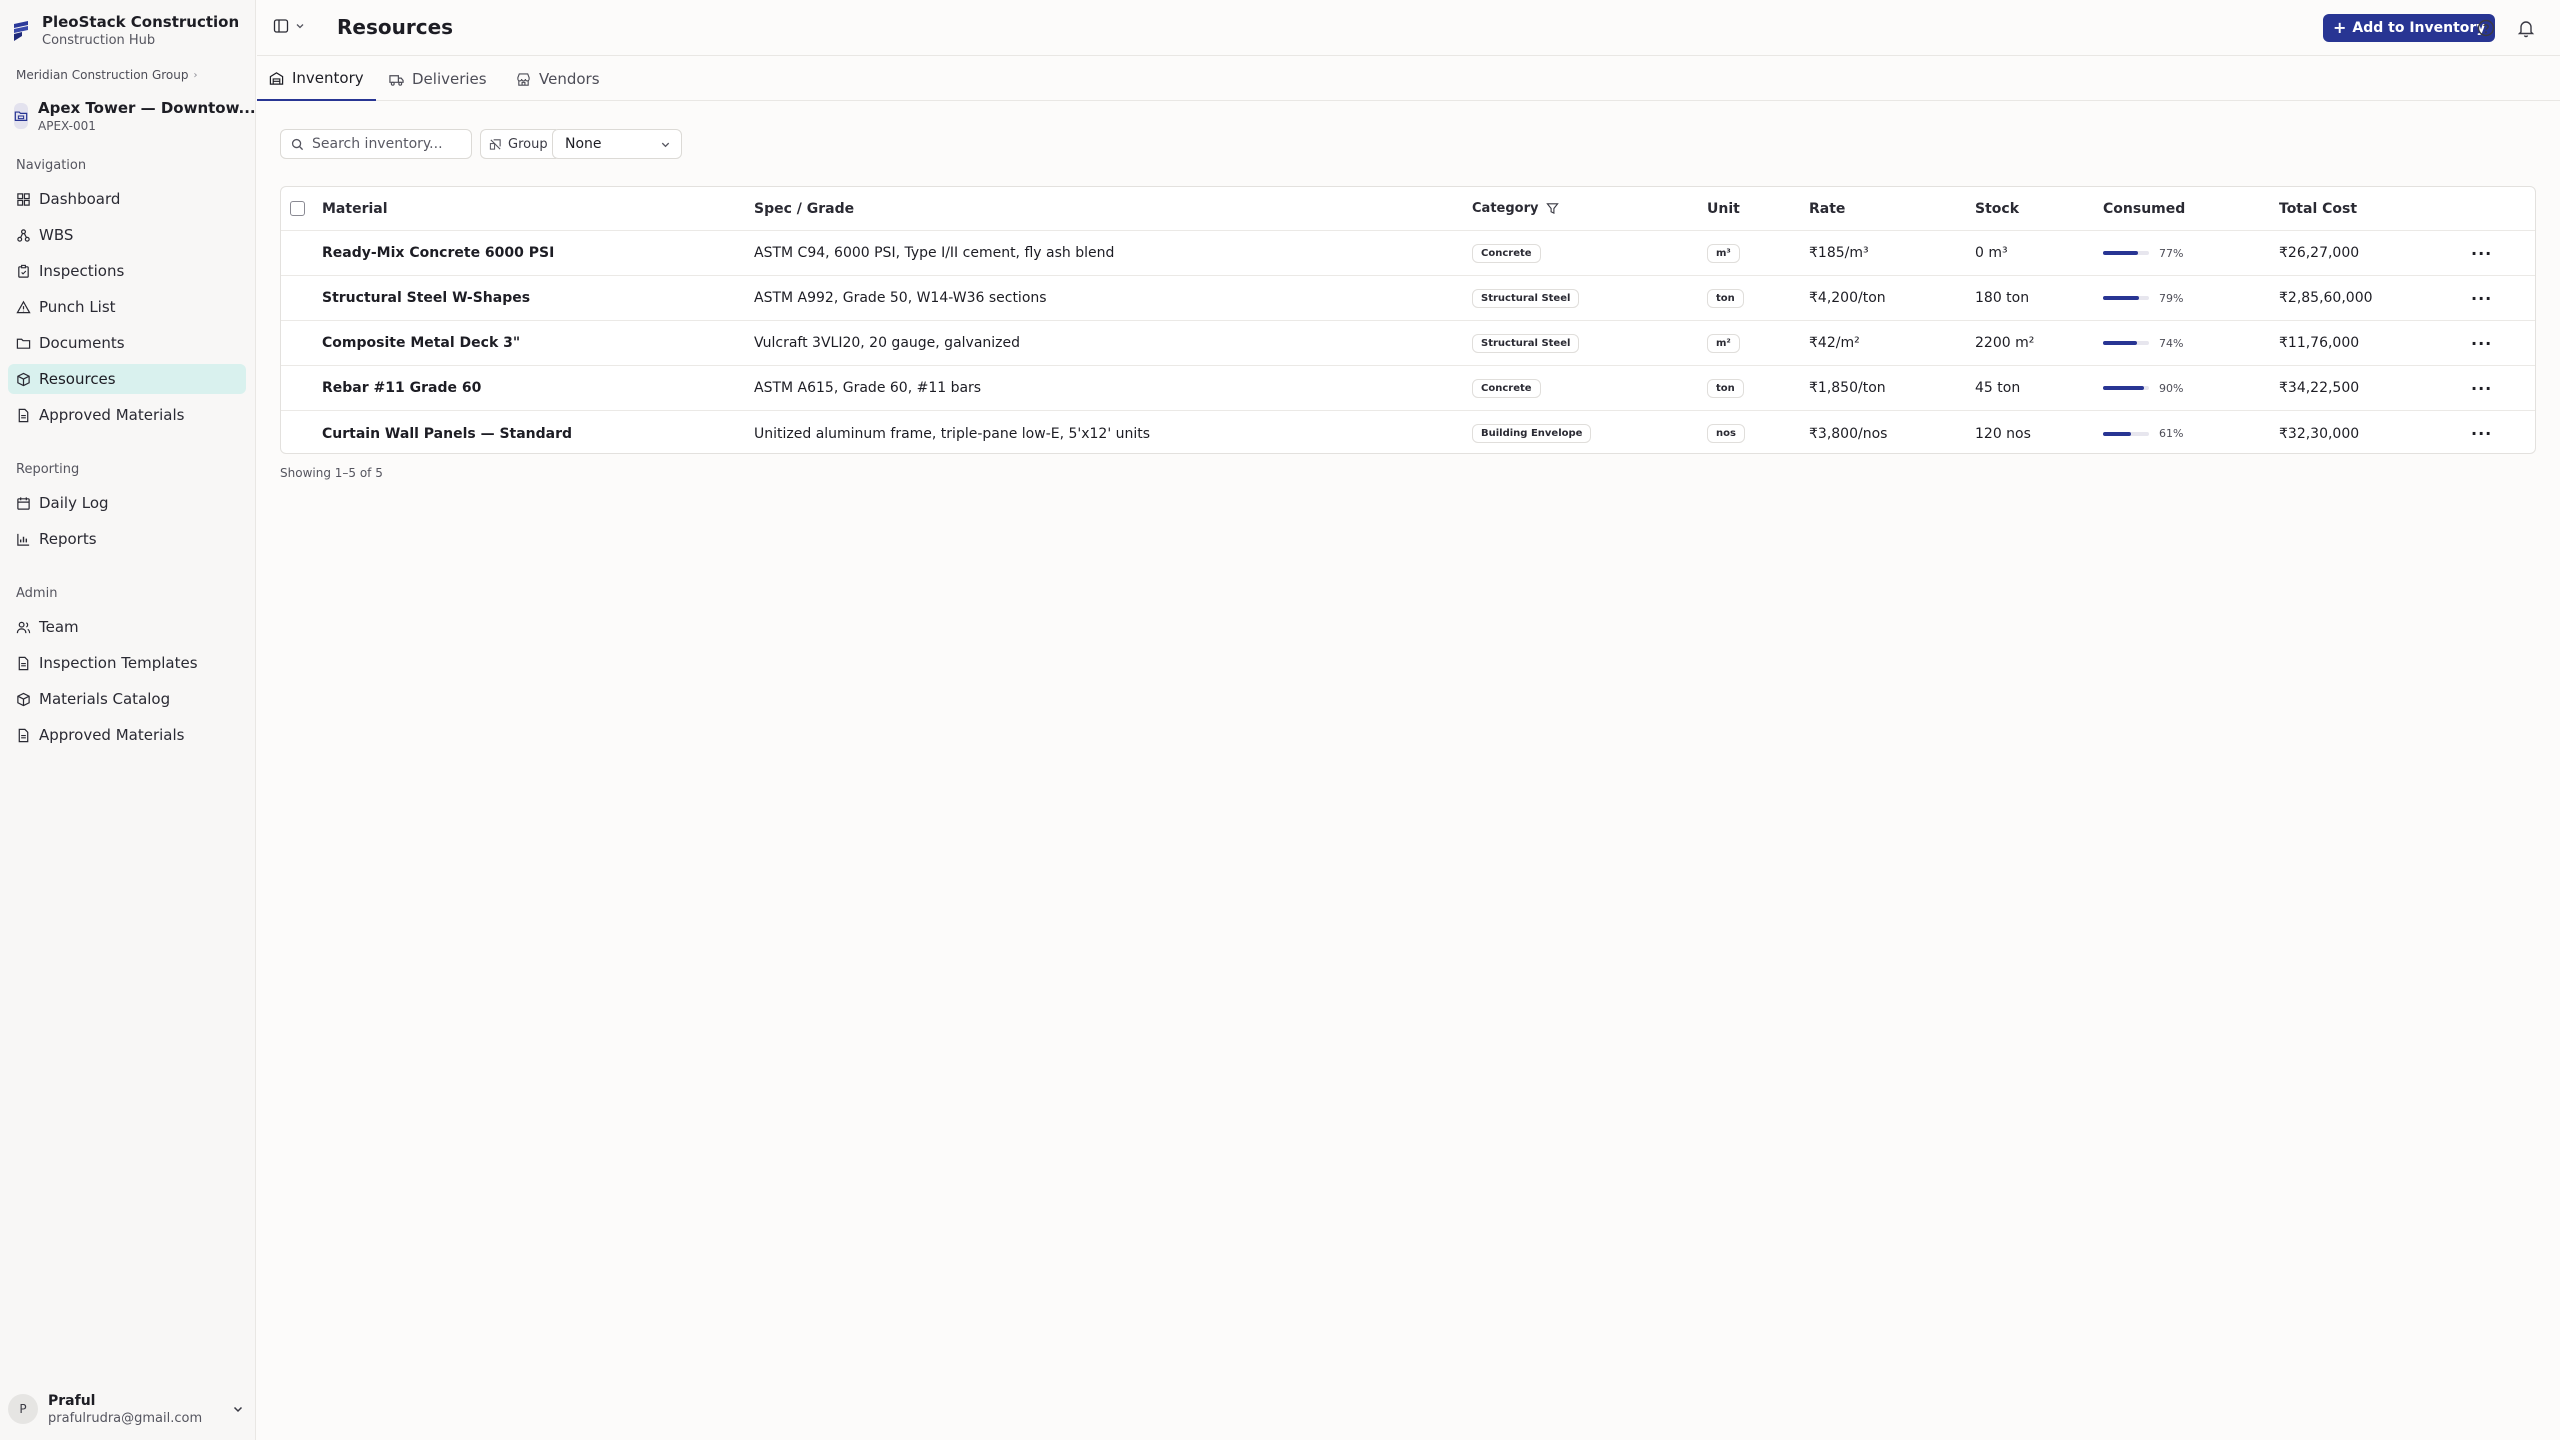 This screenshot has width=2560, height=1440. Describe the element at coordinates (127, 503) in the screenshot. I see `sidebar-item-daily-log: Daily Log` at that location.